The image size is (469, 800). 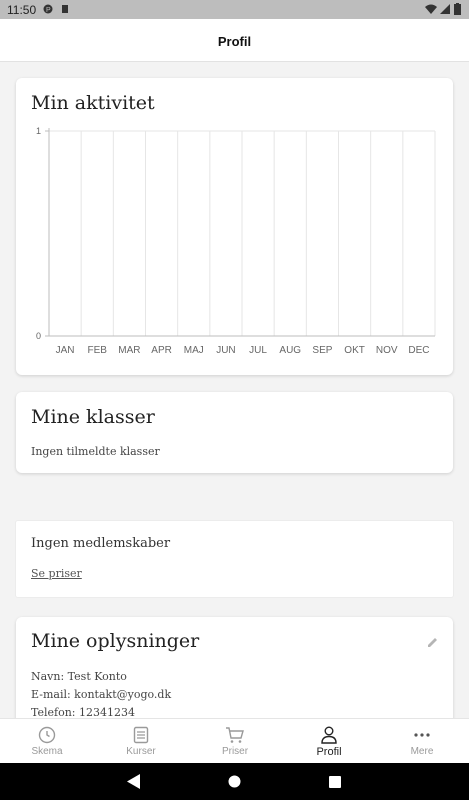 I want to click on status-bar: 11:50 P, so click(x=234, y=9).